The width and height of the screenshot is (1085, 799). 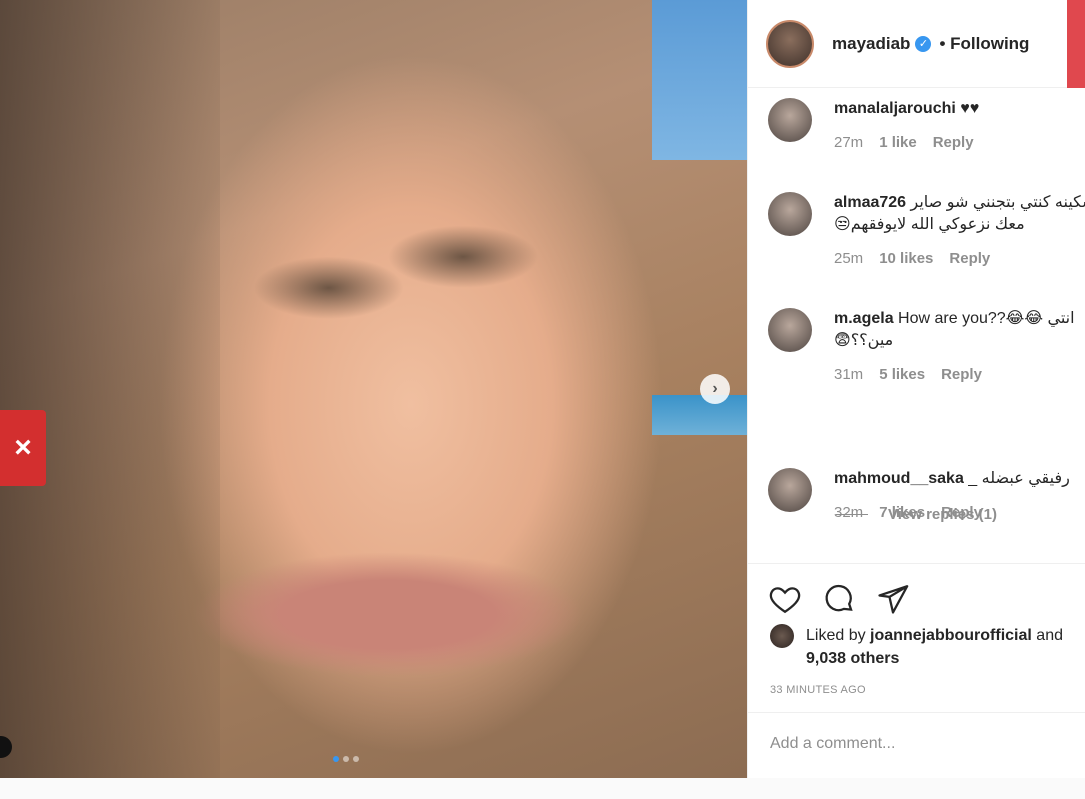 What do you see at coordinates (1019, 478) in the screenshot?
I see `comment-text: _ رفيقي عبضله` at bounding box center [1019, 478].